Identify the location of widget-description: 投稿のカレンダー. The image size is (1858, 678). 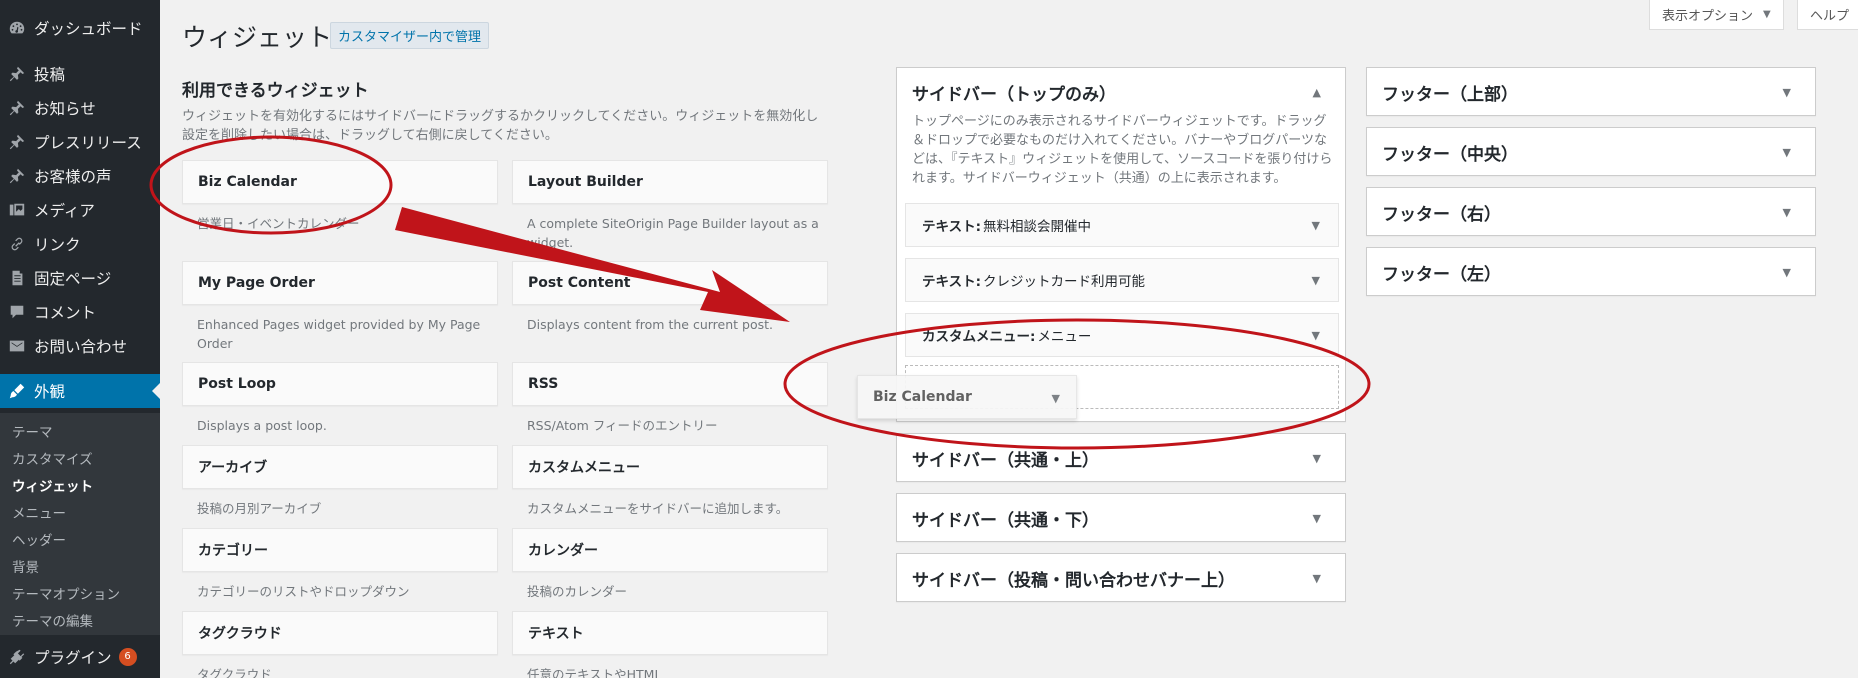
(577, 591).